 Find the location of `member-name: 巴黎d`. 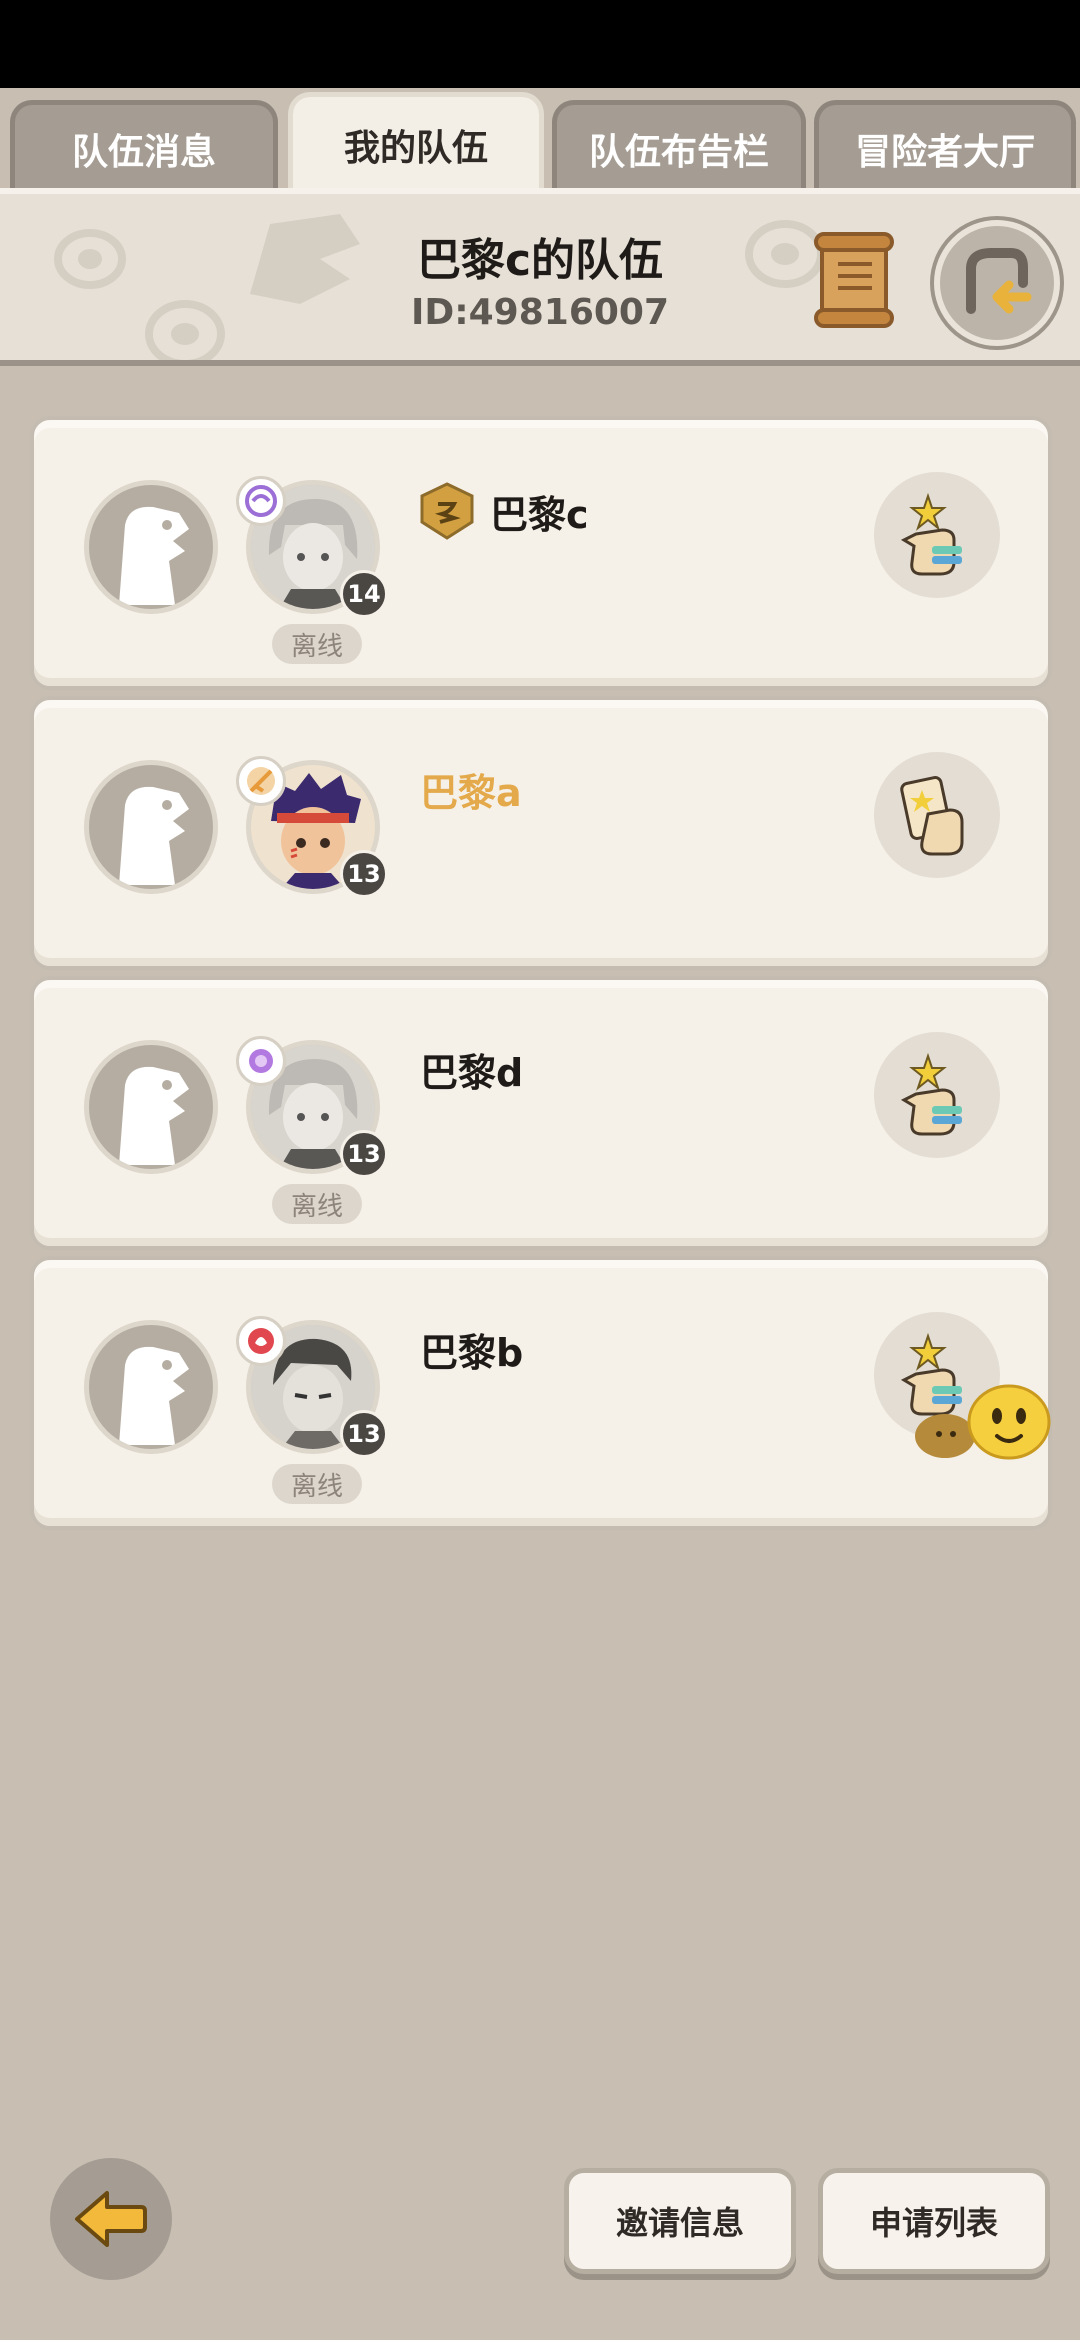

member-name: 巴黎d is located at coordinates (471, 1069).